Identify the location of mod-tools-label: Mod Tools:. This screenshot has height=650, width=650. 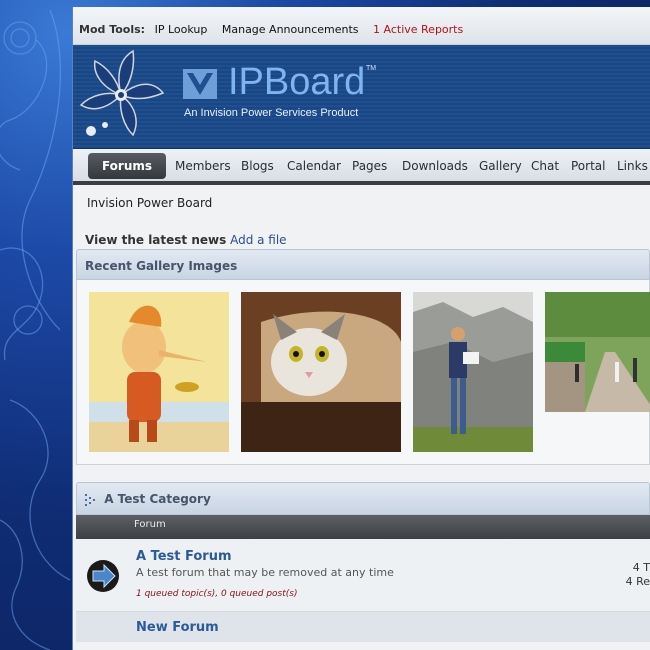
(112, 29).